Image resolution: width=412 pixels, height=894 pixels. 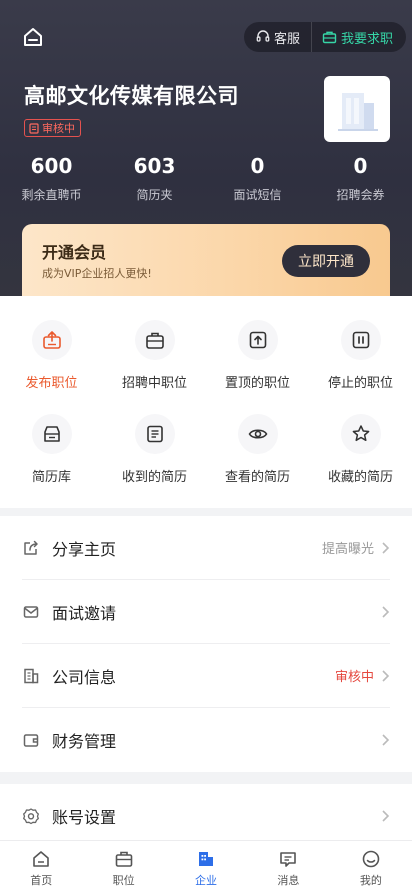 I want to click on company-name: 高邮文化传媒有限公司, so click(x=131, y=96).